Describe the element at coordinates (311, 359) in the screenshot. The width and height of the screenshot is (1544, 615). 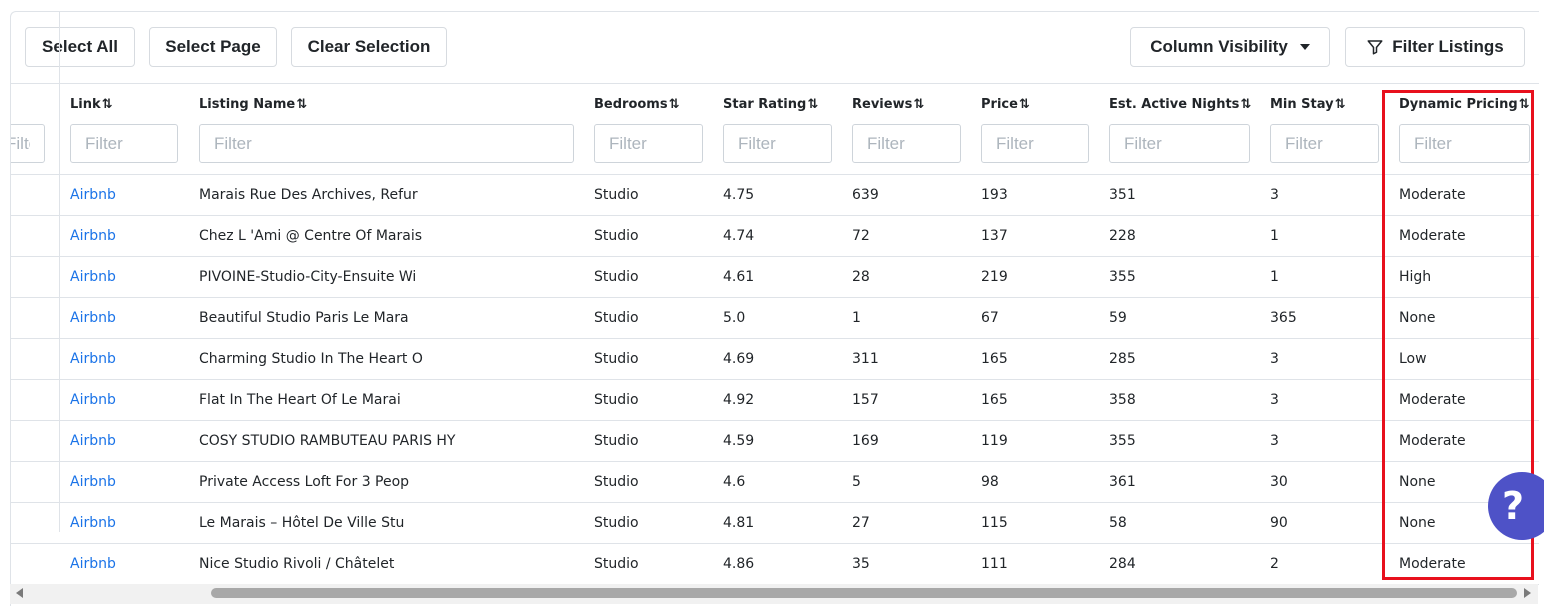
I see `listing-name-cell: Charming Studio In The Heart O` at that location.